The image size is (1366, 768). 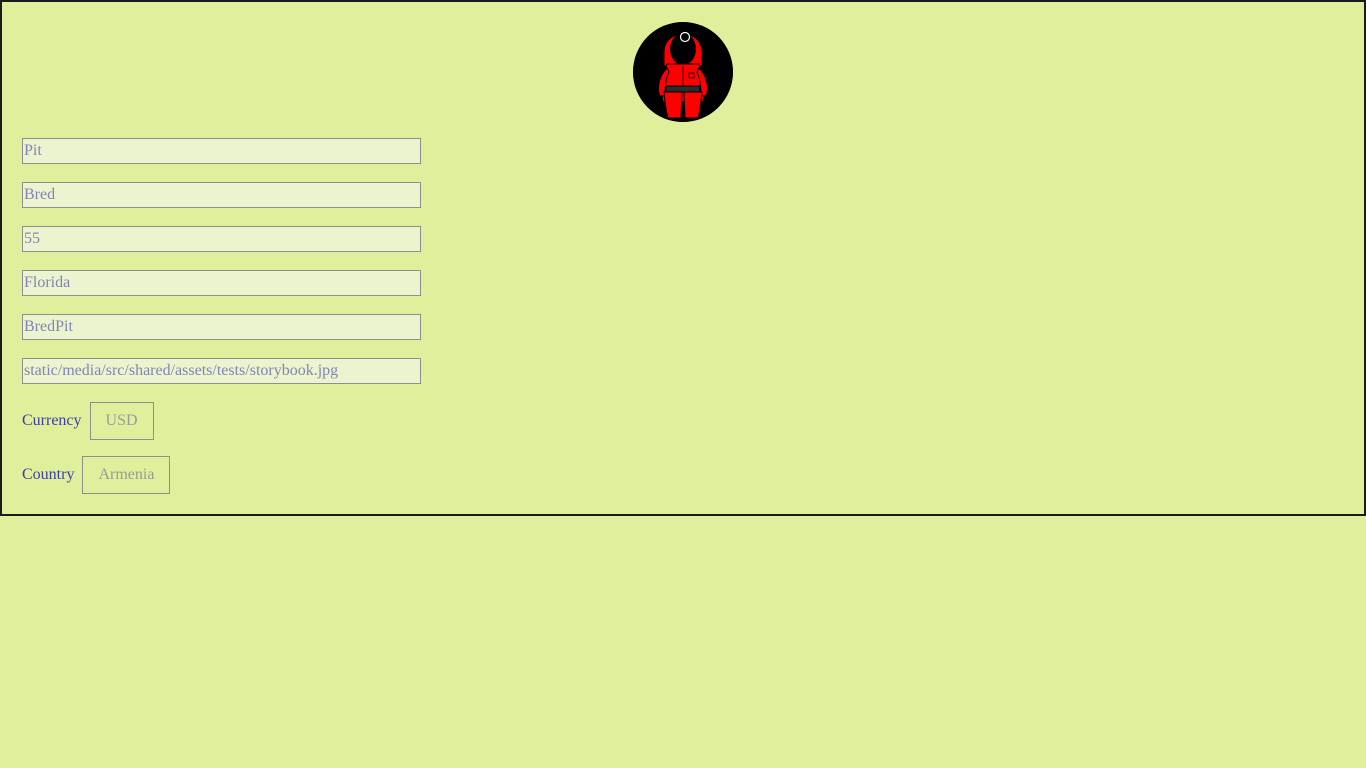 I want to click on currency-label: Currency, so click(x=52, y=420).